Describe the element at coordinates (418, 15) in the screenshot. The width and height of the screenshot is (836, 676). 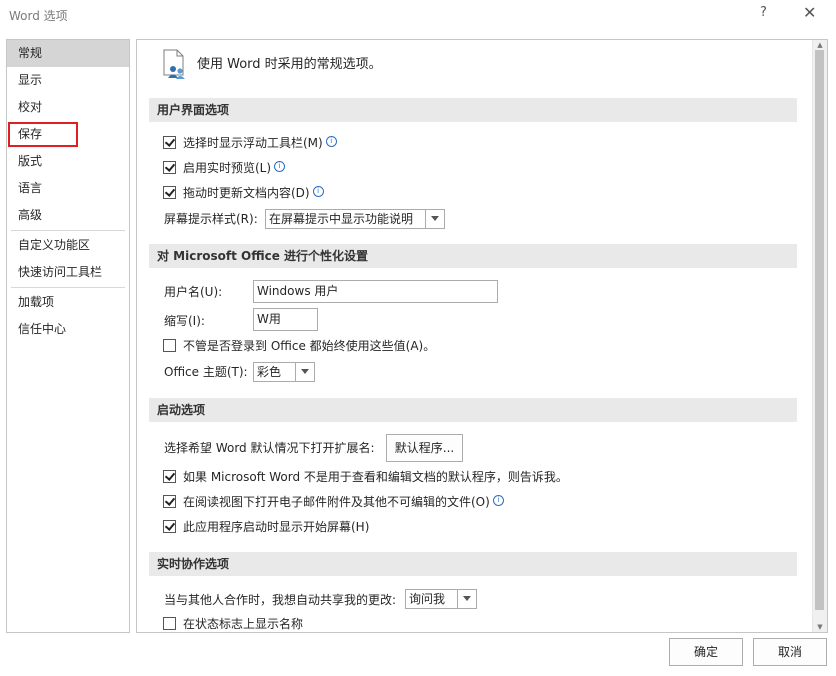
I see `title-bar: Word 选项 ? ✕` at that location.